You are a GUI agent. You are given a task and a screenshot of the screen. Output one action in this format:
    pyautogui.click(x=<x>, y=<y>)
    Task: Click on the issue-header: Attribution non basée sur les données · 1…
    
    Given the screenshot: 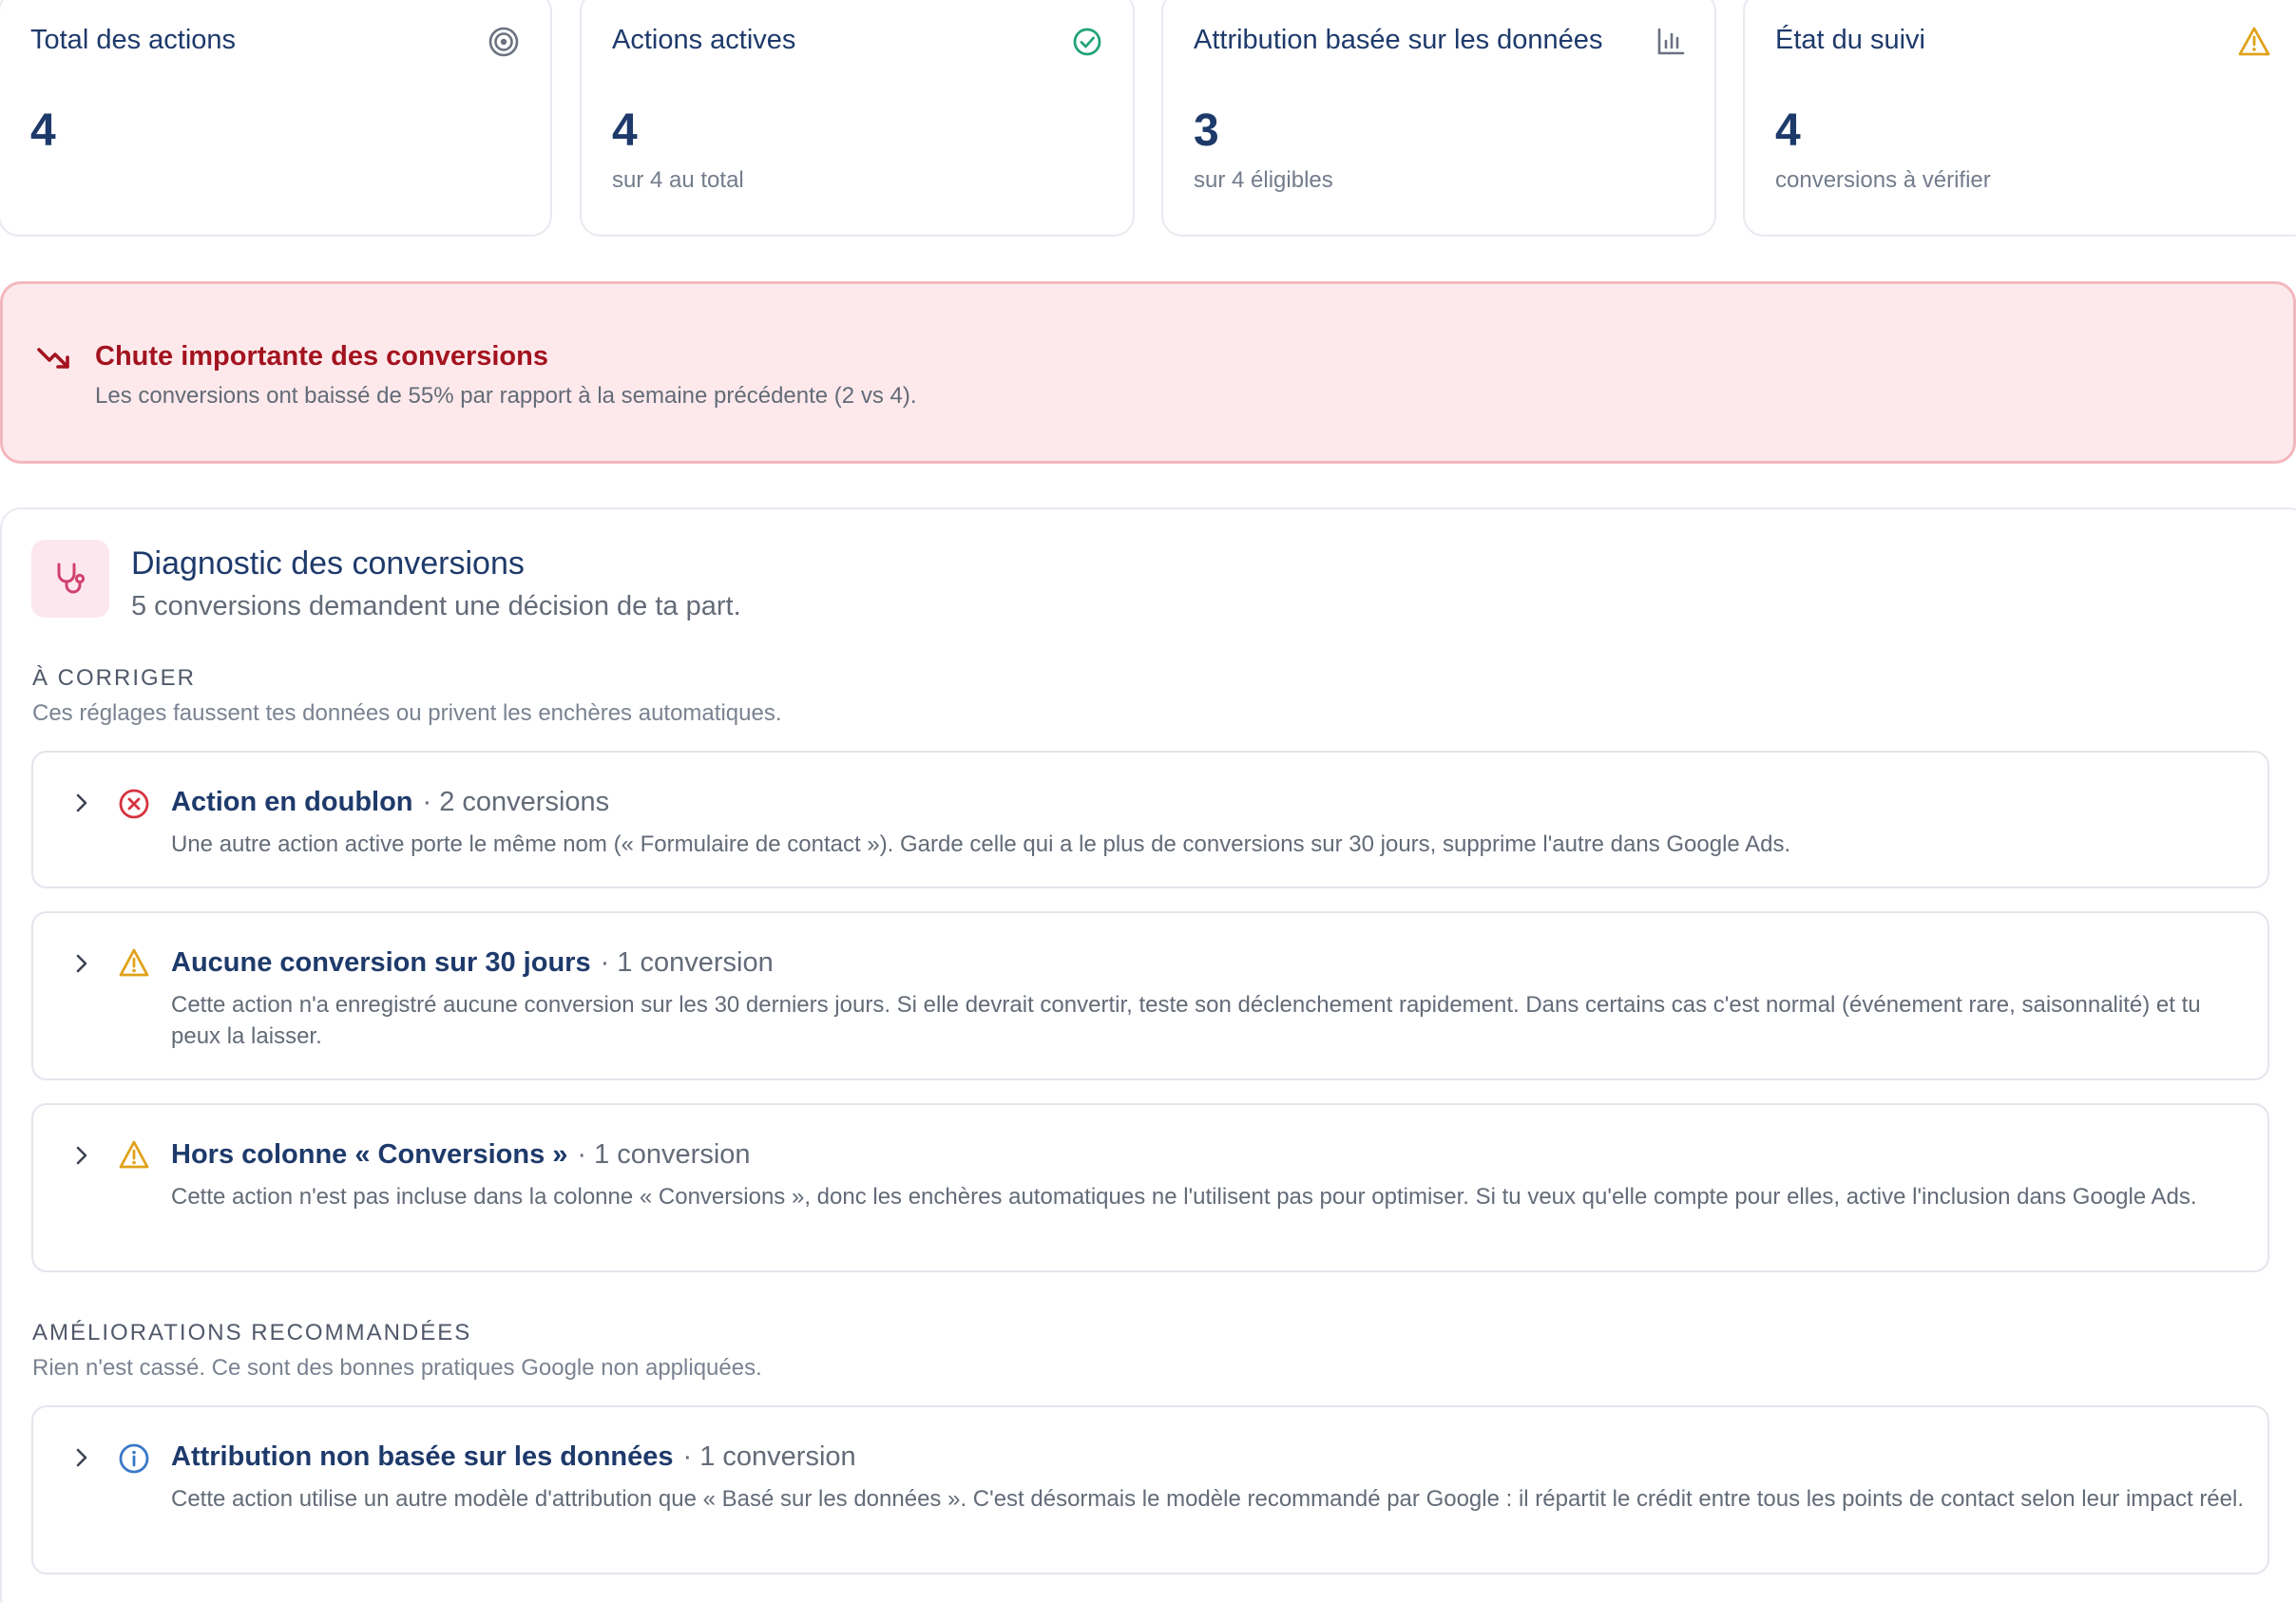 What is the action you would take?
    pyautogui.click(x=513, y=1457)
    